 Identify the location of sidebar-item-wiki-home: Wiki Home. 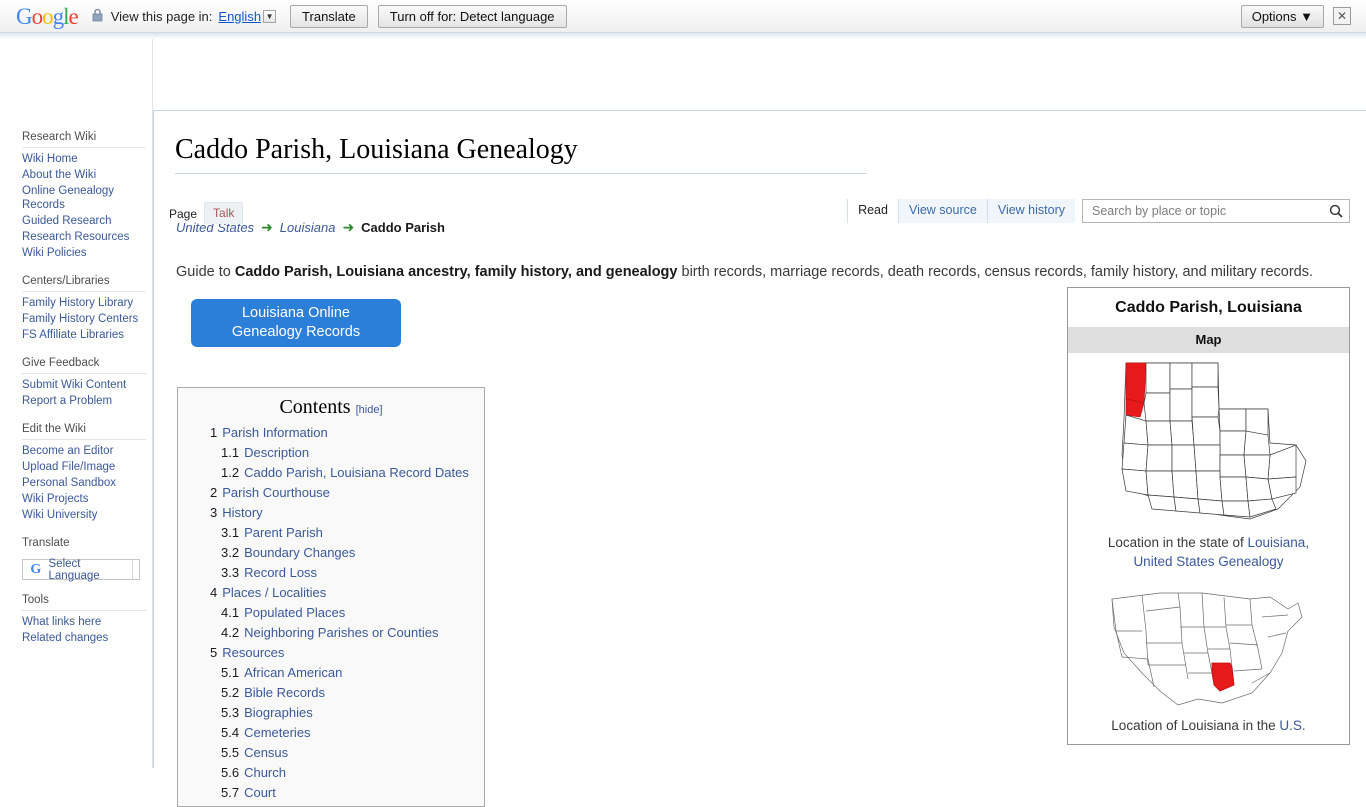
(84, 159).